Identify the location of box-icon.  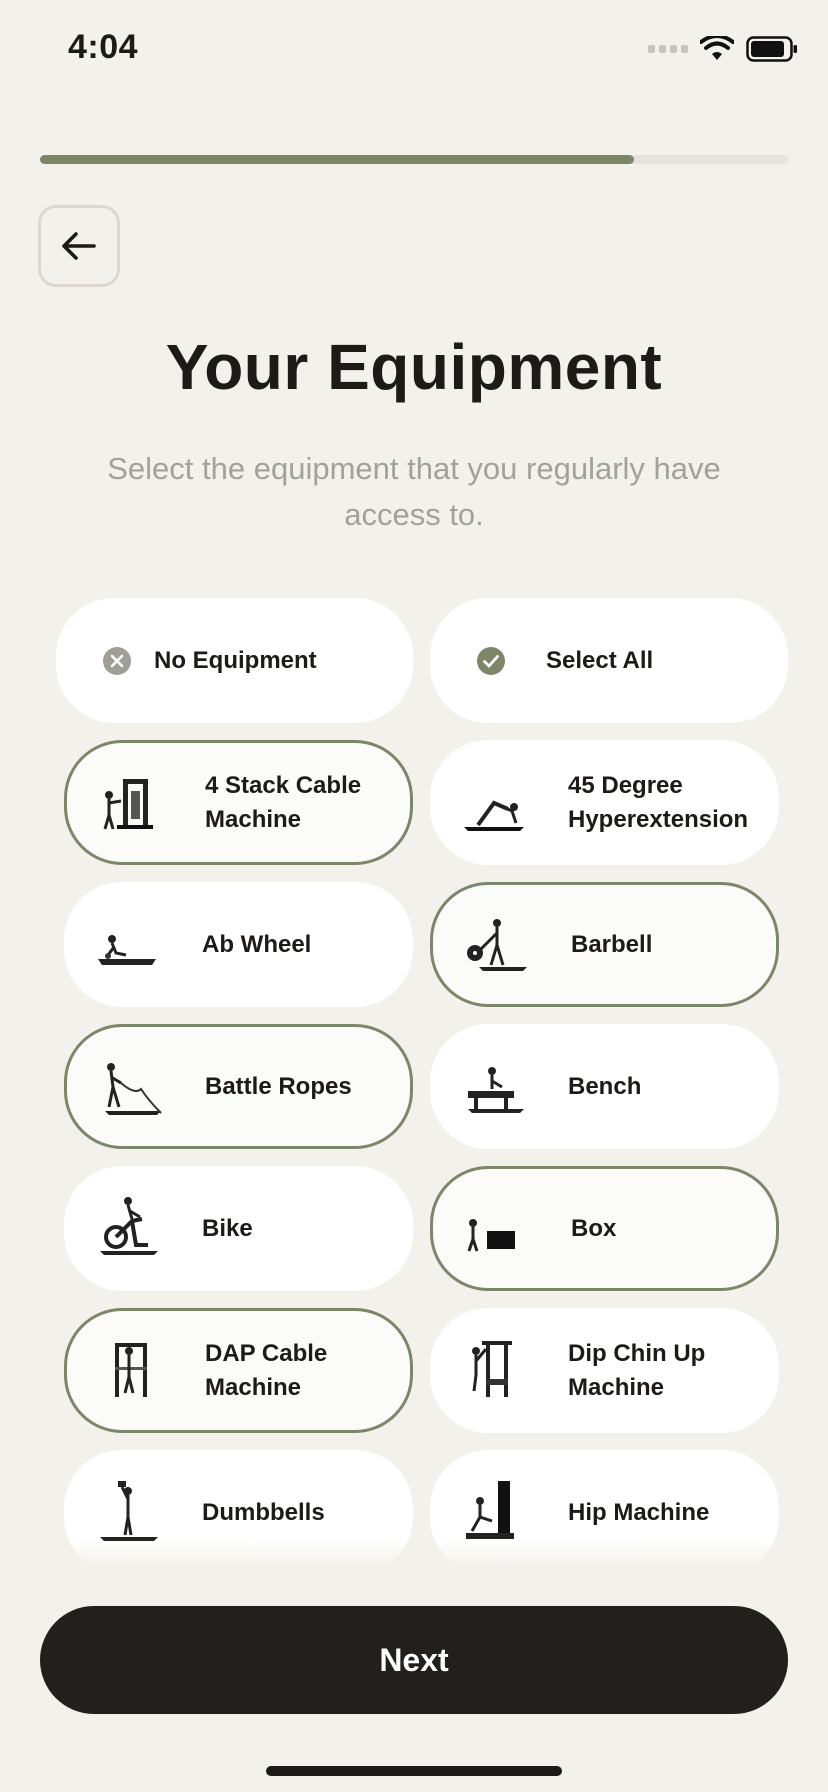
(491, 1234).